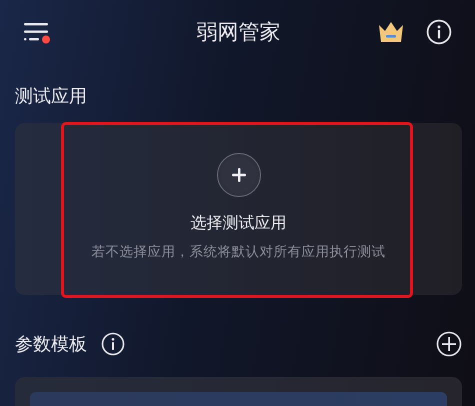  I want to click on add-icon, so click(238, 175).